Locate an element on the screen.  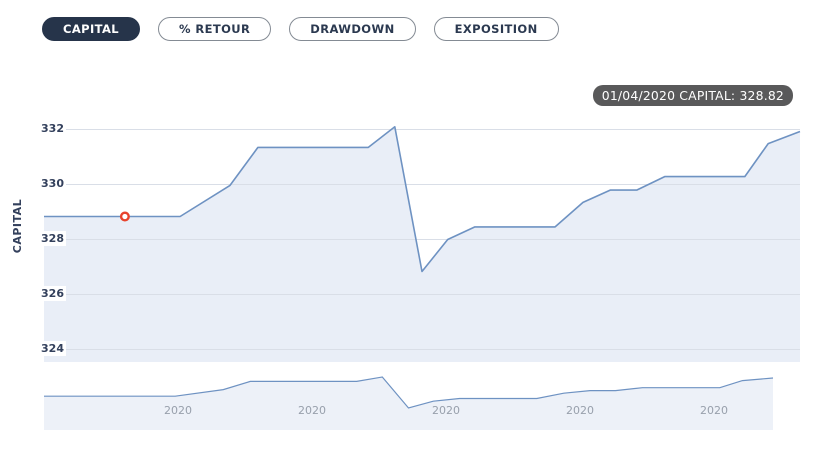
y-tick-label: 332 is located at coordinates (50, 128).